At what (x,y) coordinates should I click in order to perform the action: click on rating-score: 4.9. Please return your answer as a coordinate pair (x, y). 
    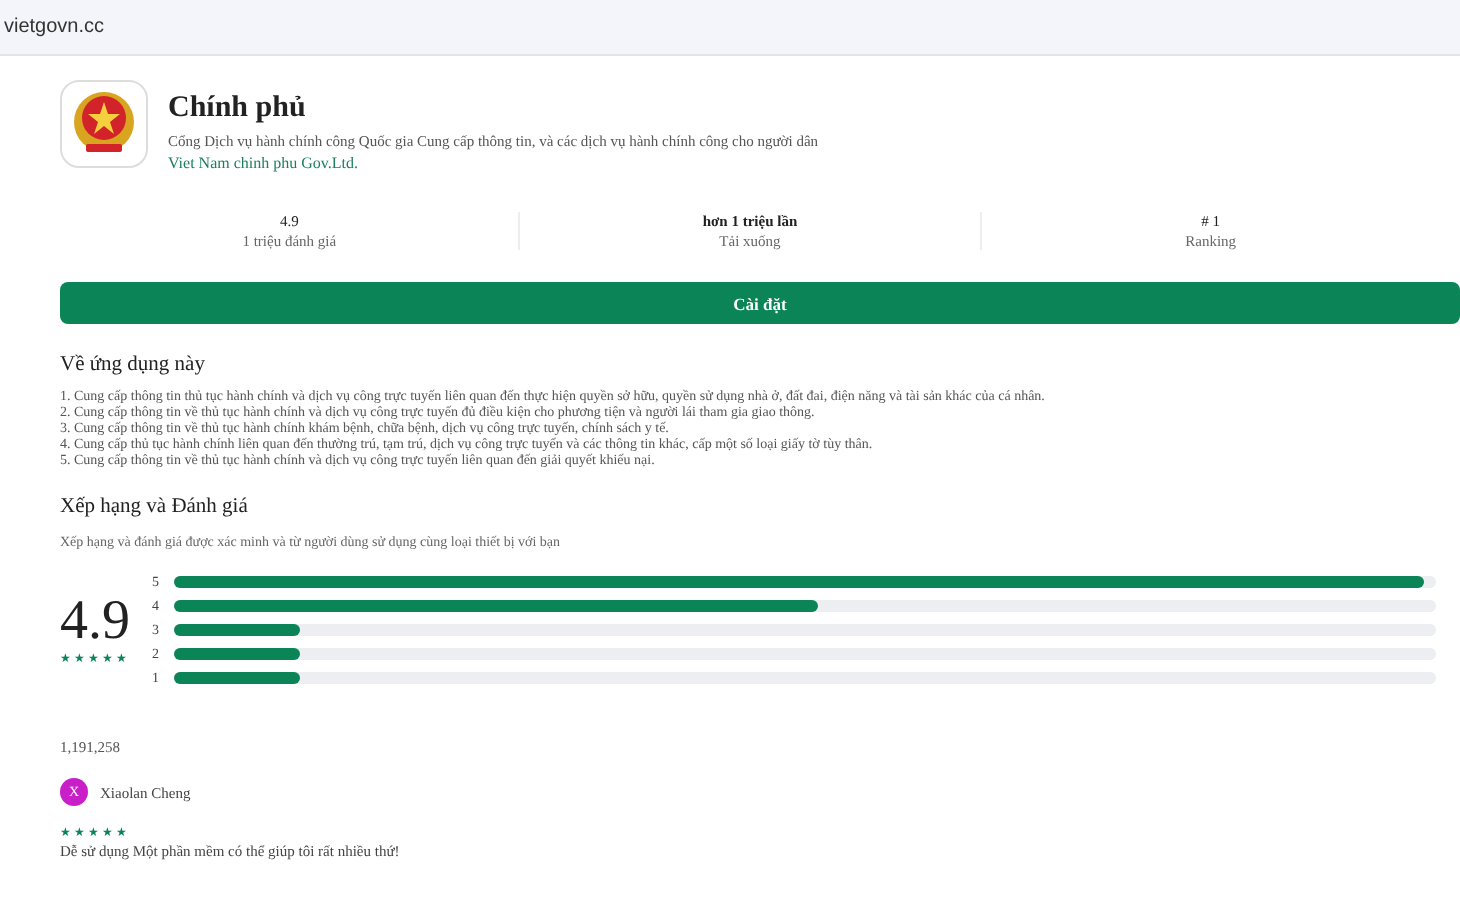
    Looking at the image, I should click on (96, 622).